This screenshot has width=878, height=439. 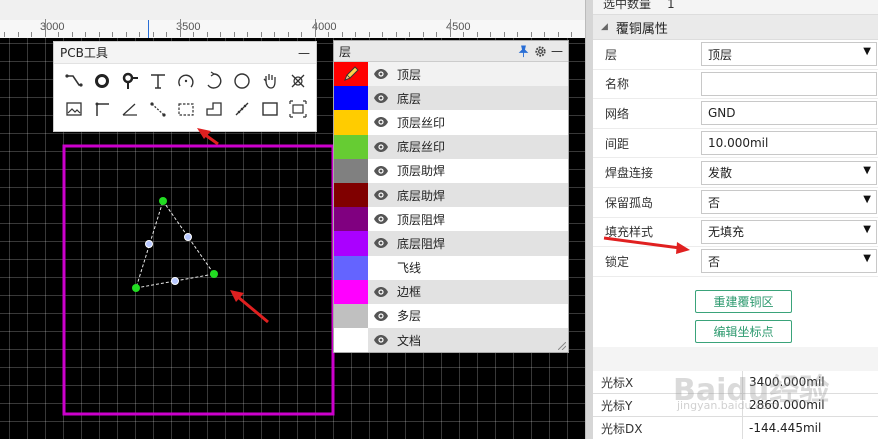 I want to click on tool-grid, so click(x=185, y=95).